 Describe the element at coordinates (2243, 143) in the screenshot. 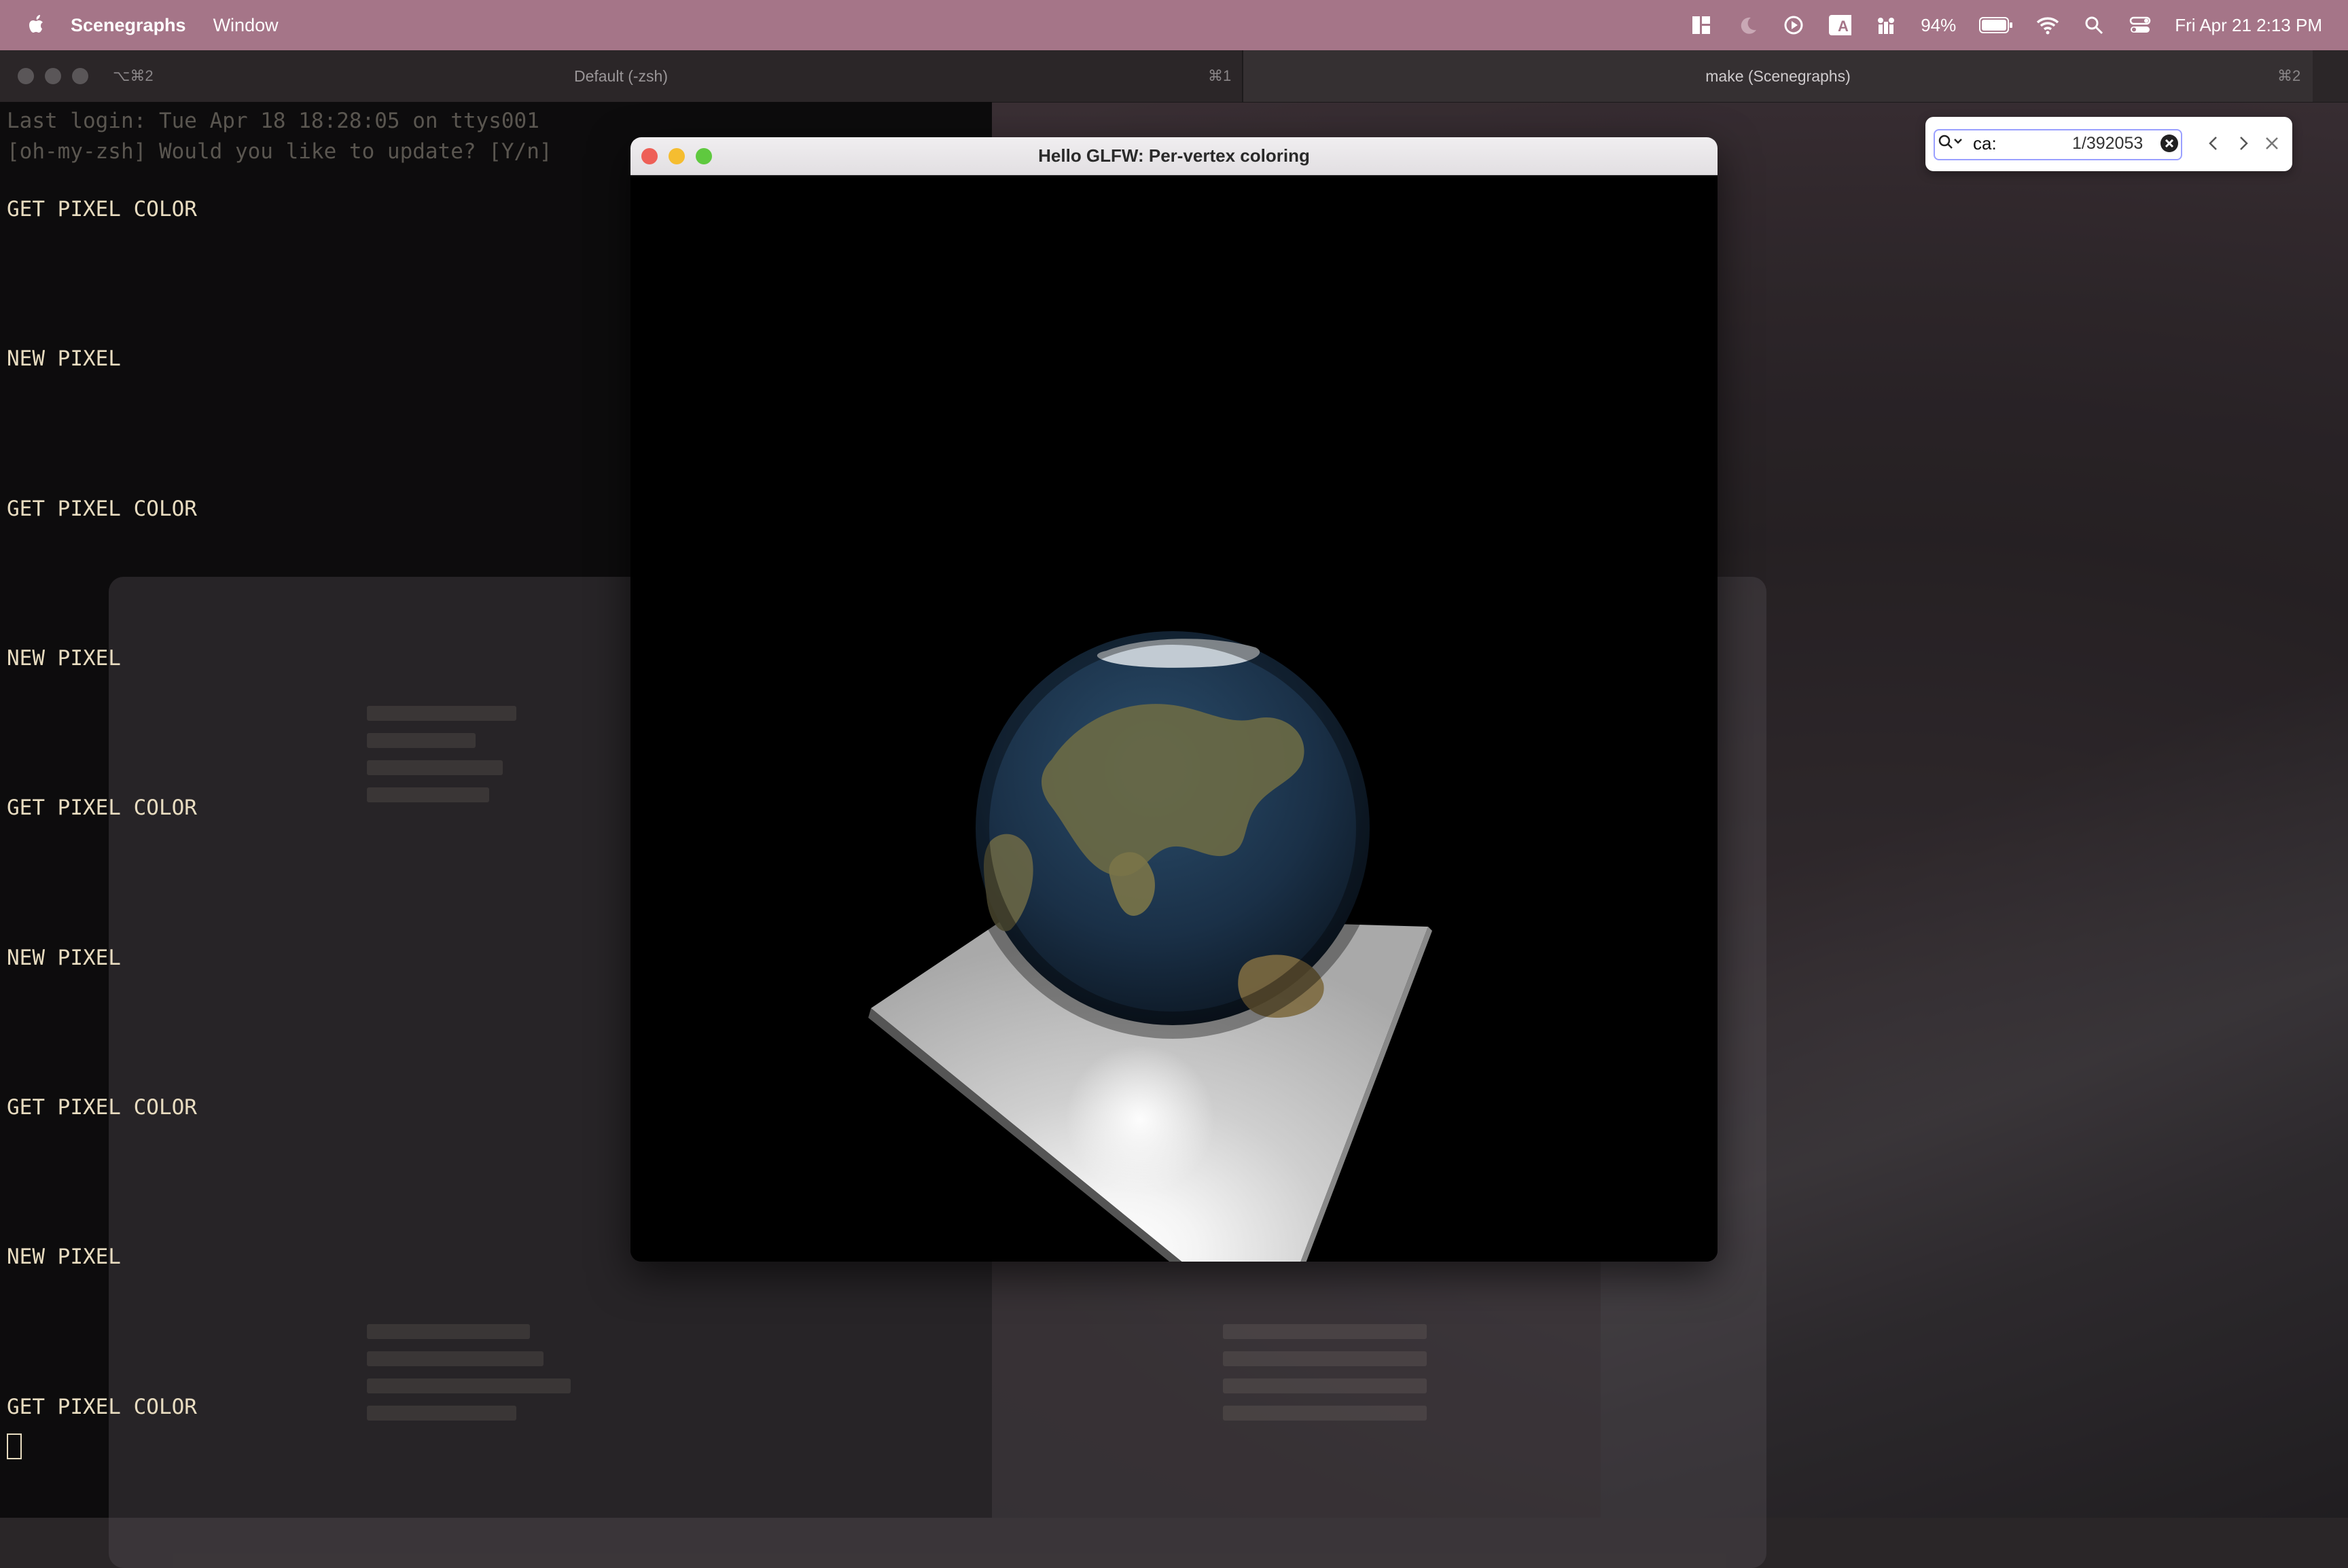

I see `chevron-right-icon` at that location.